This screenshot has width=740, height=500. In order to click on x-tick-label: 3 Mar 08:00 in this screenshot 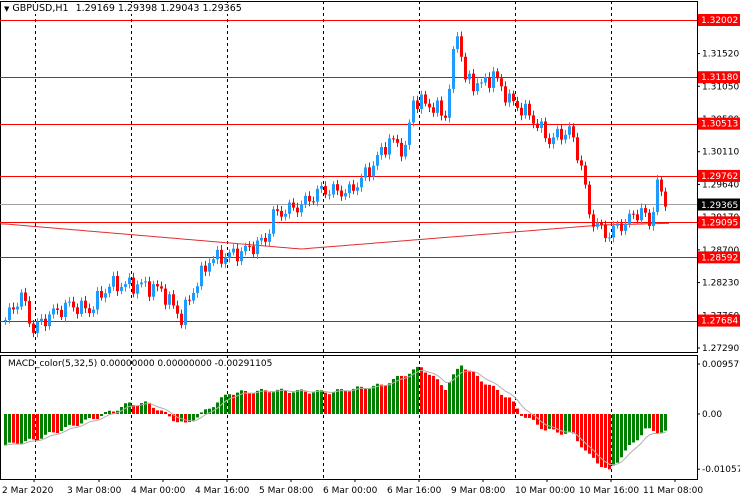, I will do `click(94, 491)`.